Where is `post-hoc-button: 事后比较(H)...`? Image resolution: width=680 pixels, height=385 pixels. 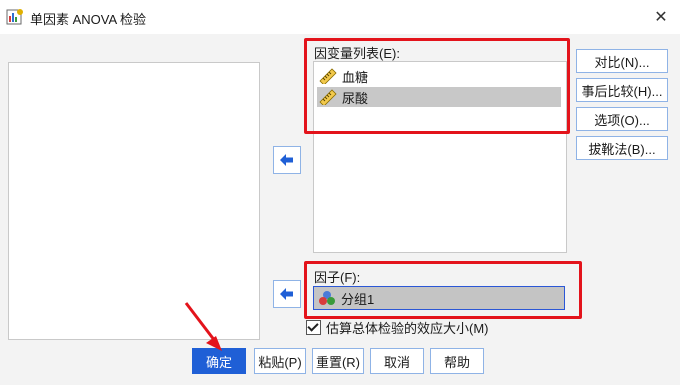 post-hoc-button: 事后比较(H)... is located at coordinates (622, 90).